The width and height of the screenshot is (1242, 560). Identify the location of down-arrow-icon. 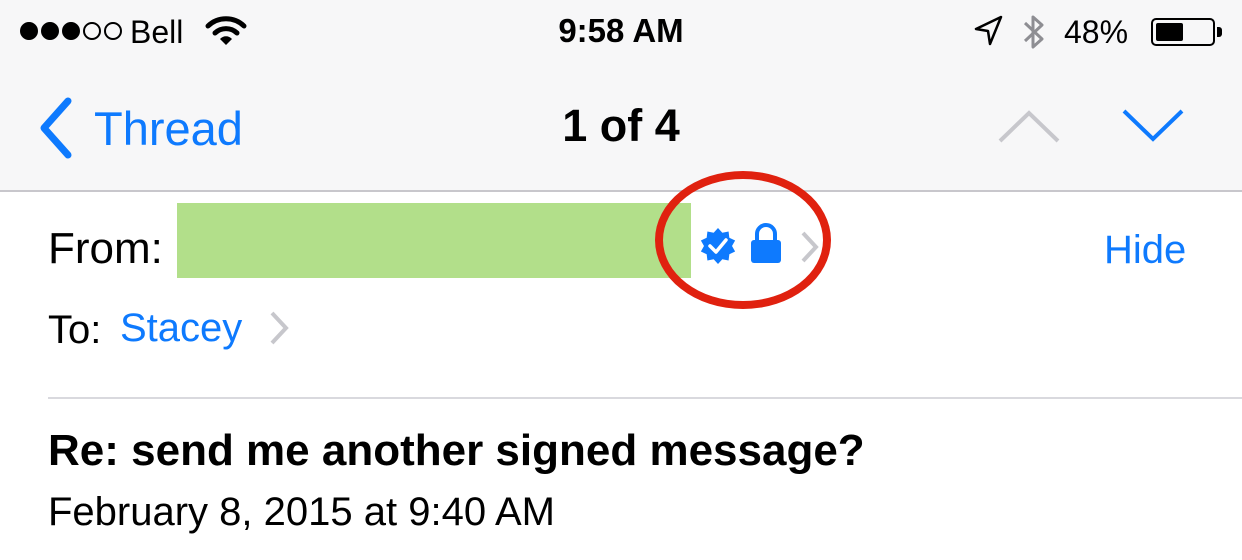
(1153, 125).